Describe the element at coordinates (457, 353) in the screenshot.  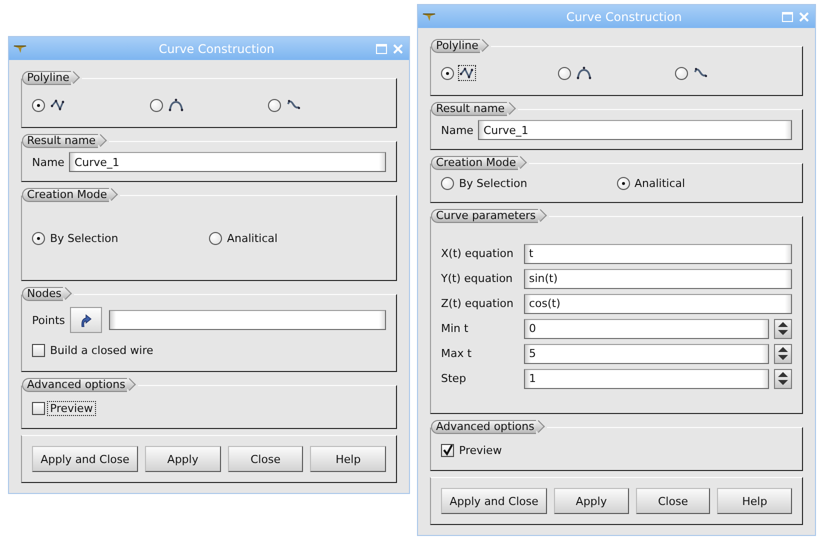
I see `field-label: Max t` at that location.